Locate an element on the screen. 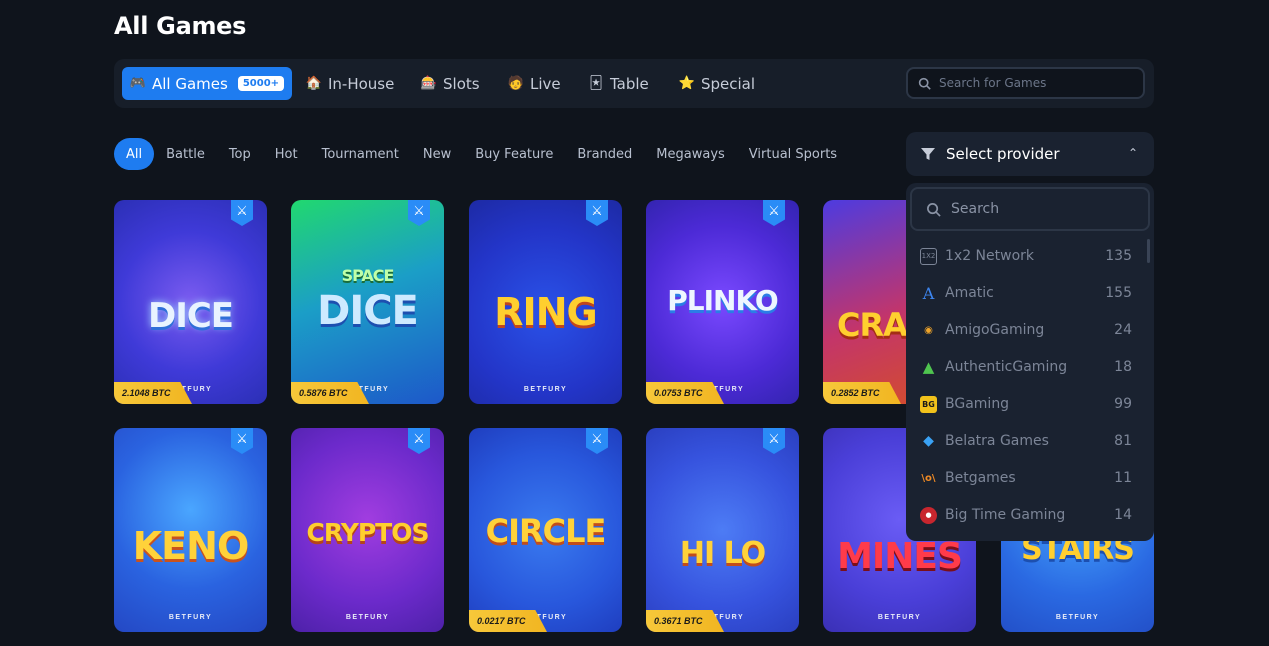  tab-table: 🃏 Table is located at coordinates (618, 83).